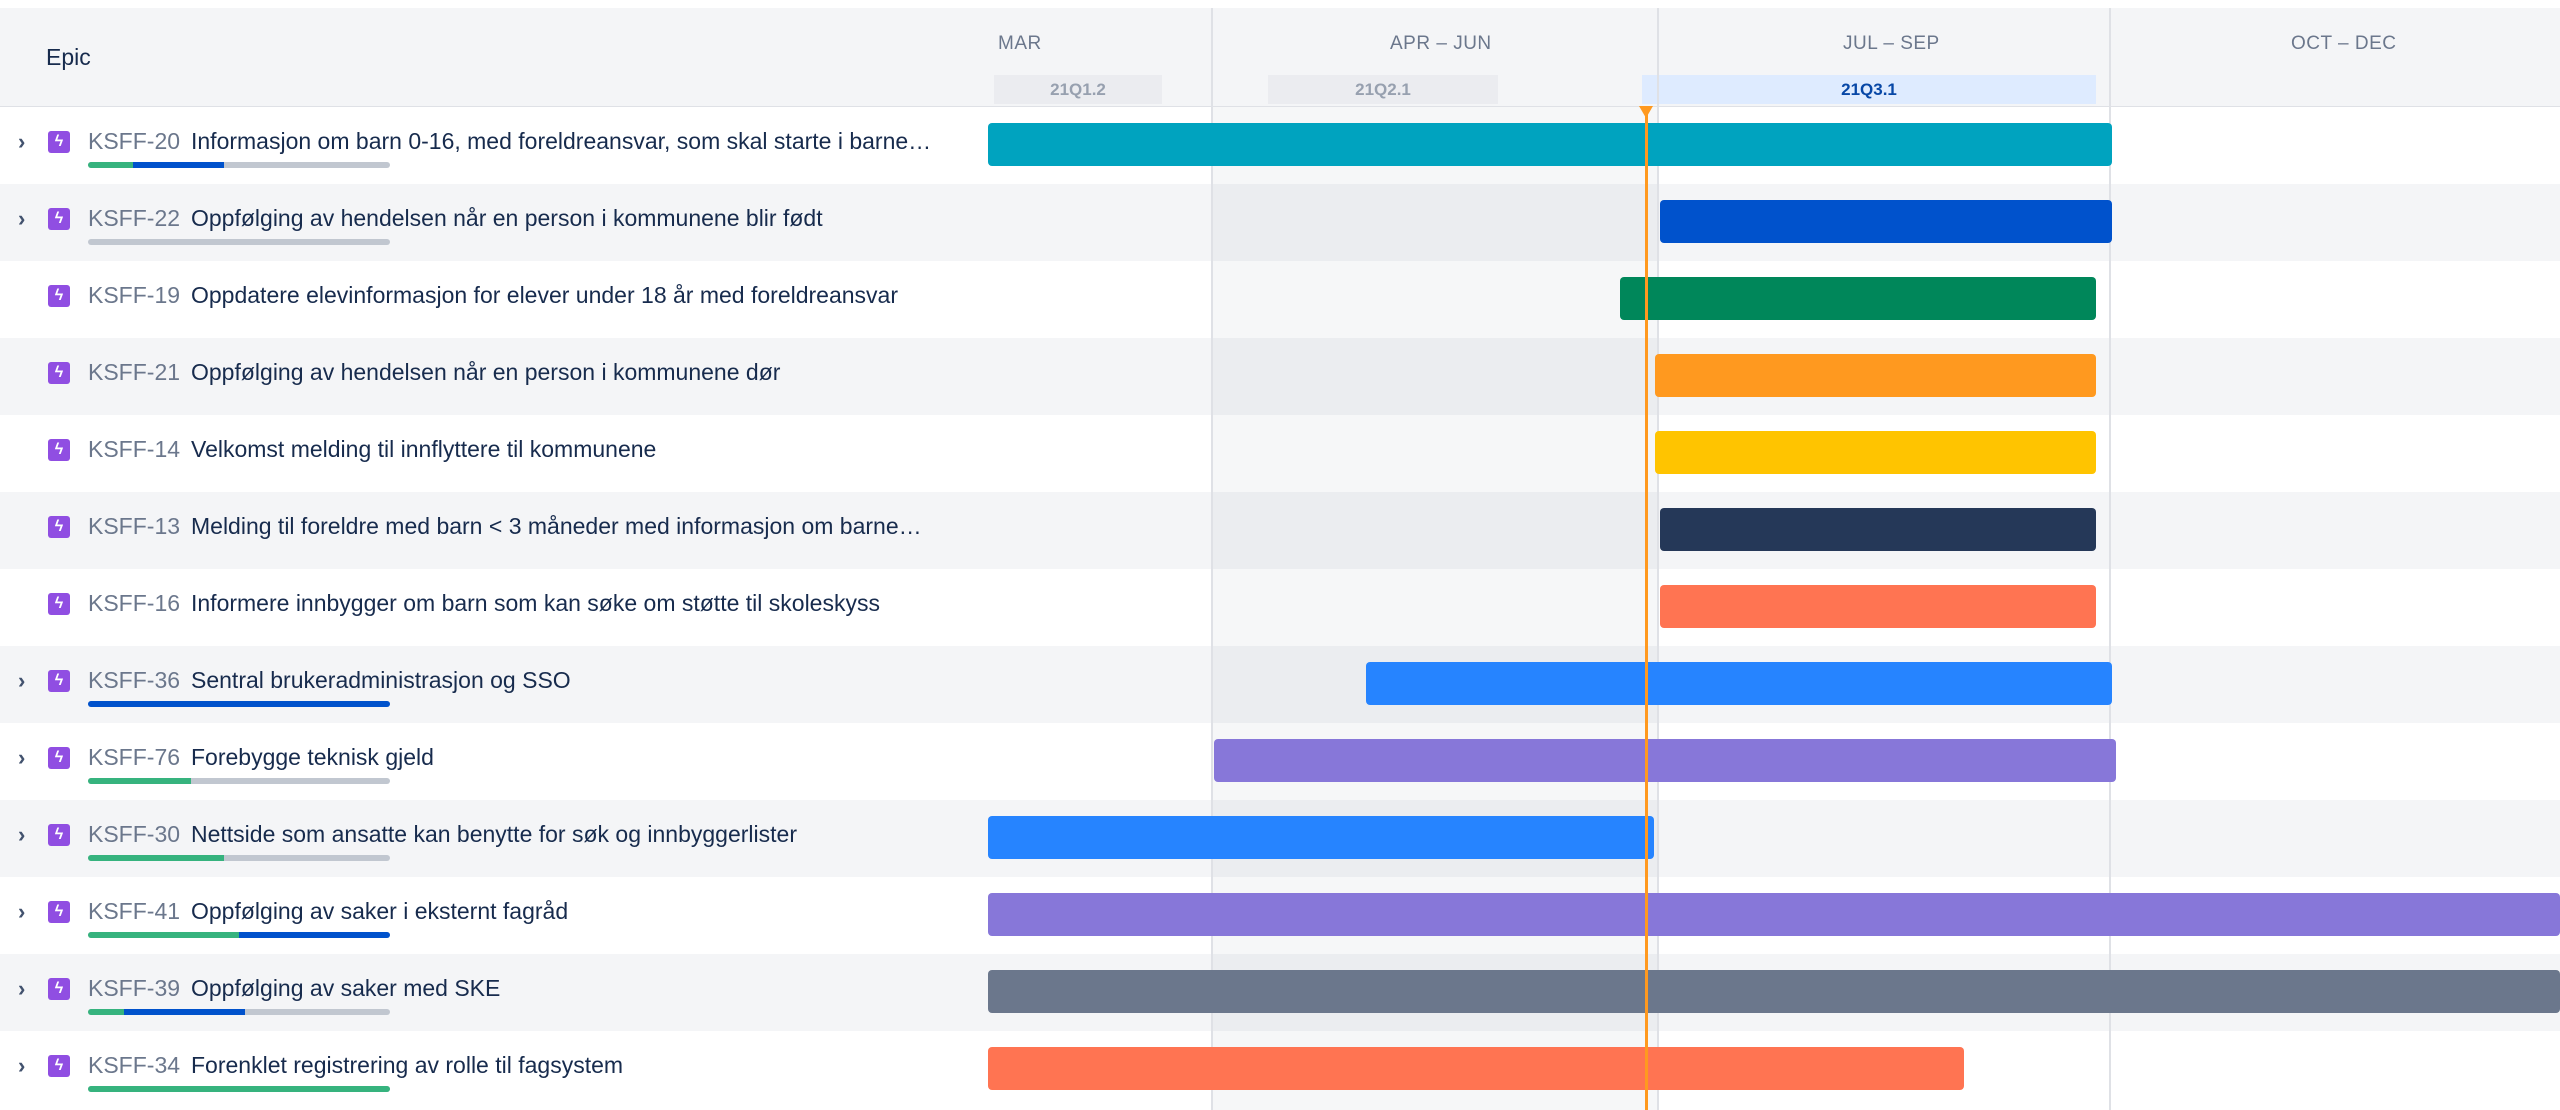 The height and width of the screenshot is (1110, 2560). I want to click on sprint-label-active: 21Q3.1, so click(1869, 89).